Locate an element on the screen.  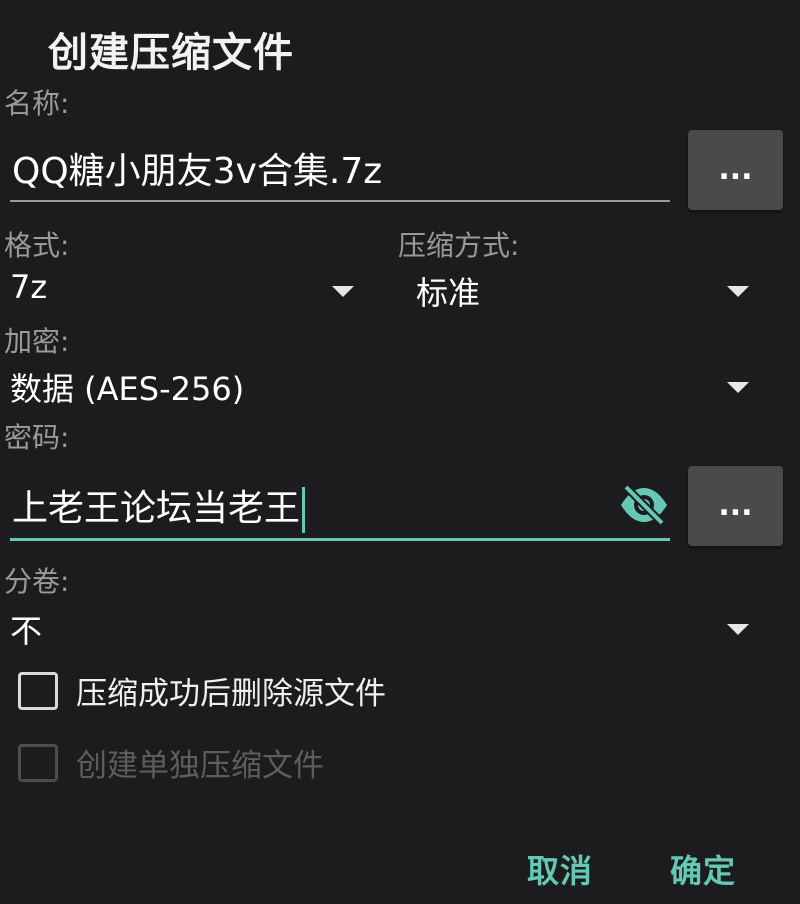
format-dropdown: 7z is located at coordinates (185, 293).